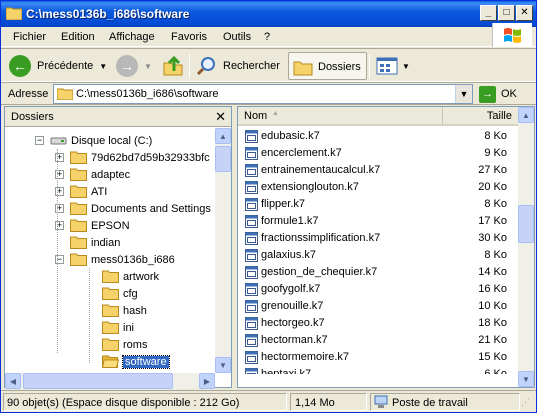 This screenshot has height=413, width=537. Describe the element at coordinates (378, 340) in the screenshot. I see `file-row: hectorman.k7 21 Ko` at that location.